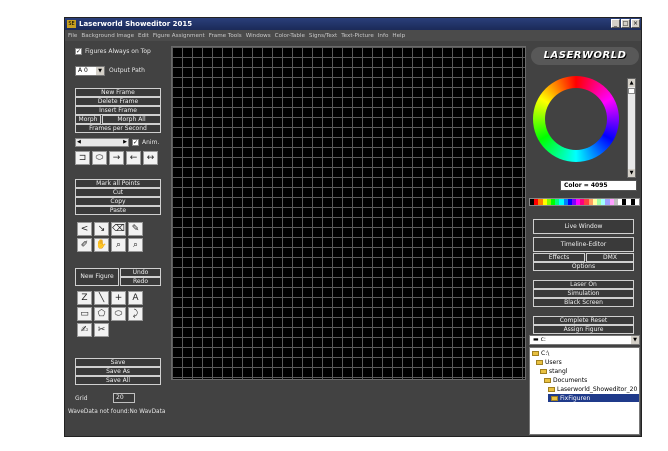 This screenshot has width=668, height=451. I want to click on frame-slider: ◀ ▶, so click(102, 142).